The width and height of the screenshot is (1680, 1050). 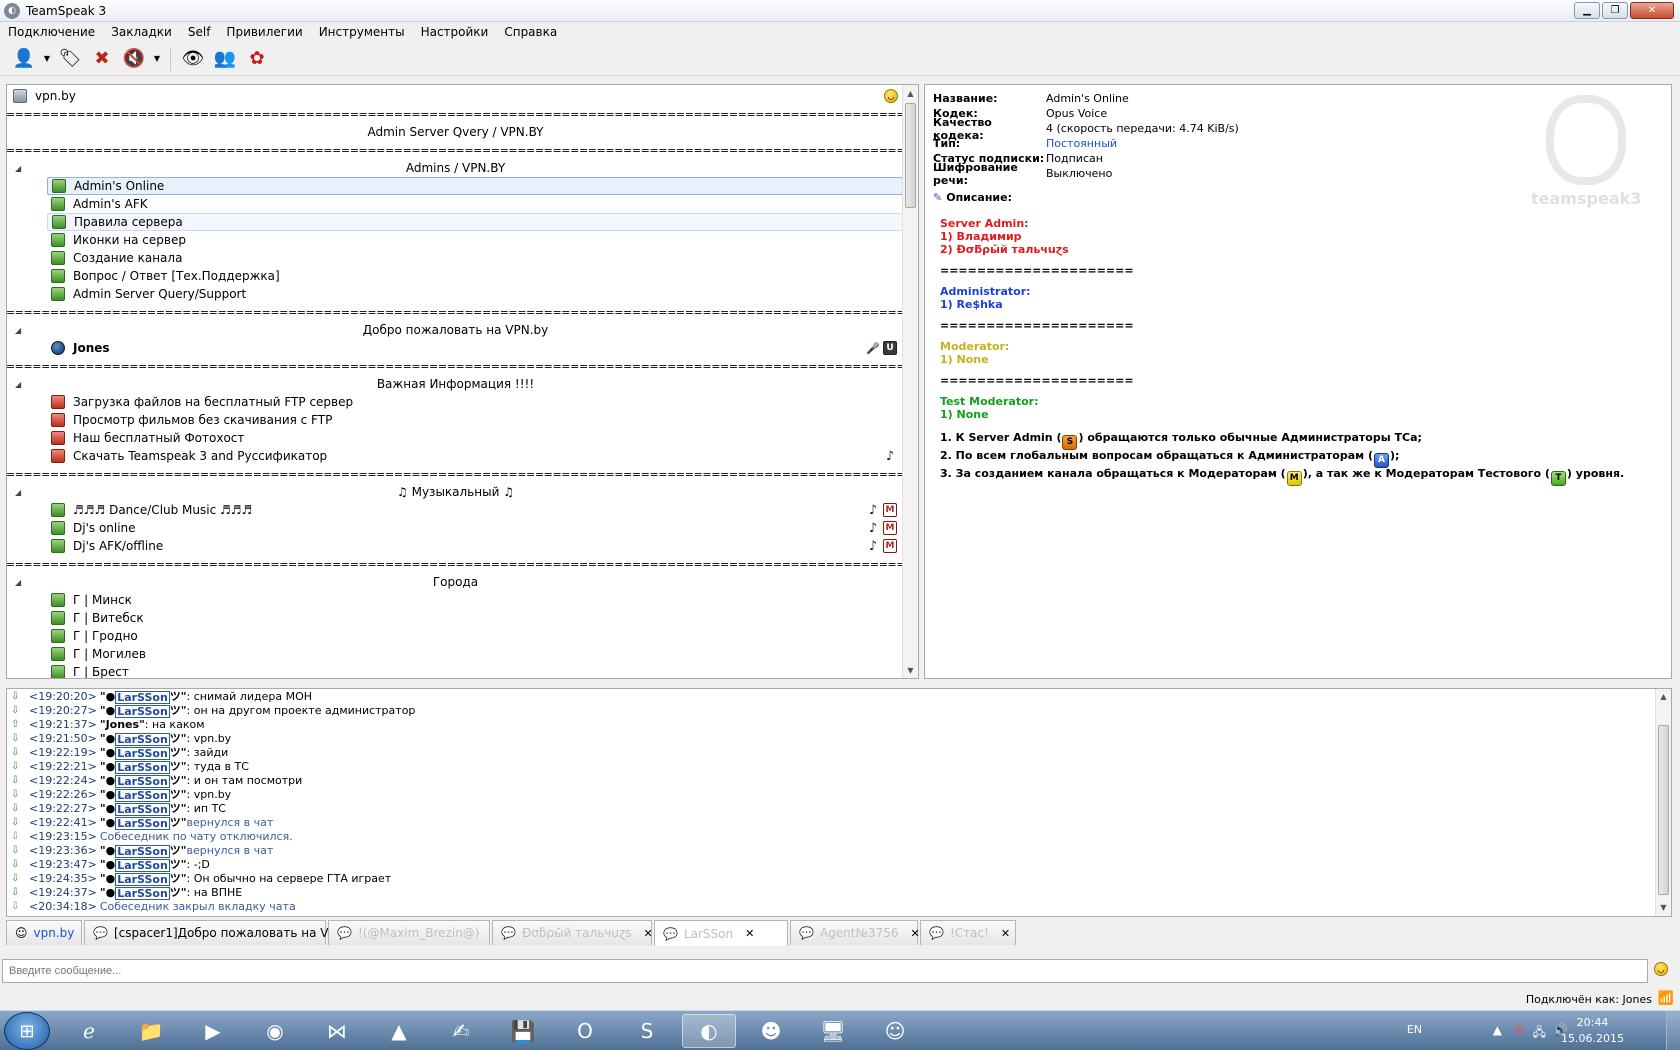 What do you see at coordinates (709, 1031) in the screenshot?
I see `teamspeak-taskbar-icon: ◐` at bounding box center [709, 1031].